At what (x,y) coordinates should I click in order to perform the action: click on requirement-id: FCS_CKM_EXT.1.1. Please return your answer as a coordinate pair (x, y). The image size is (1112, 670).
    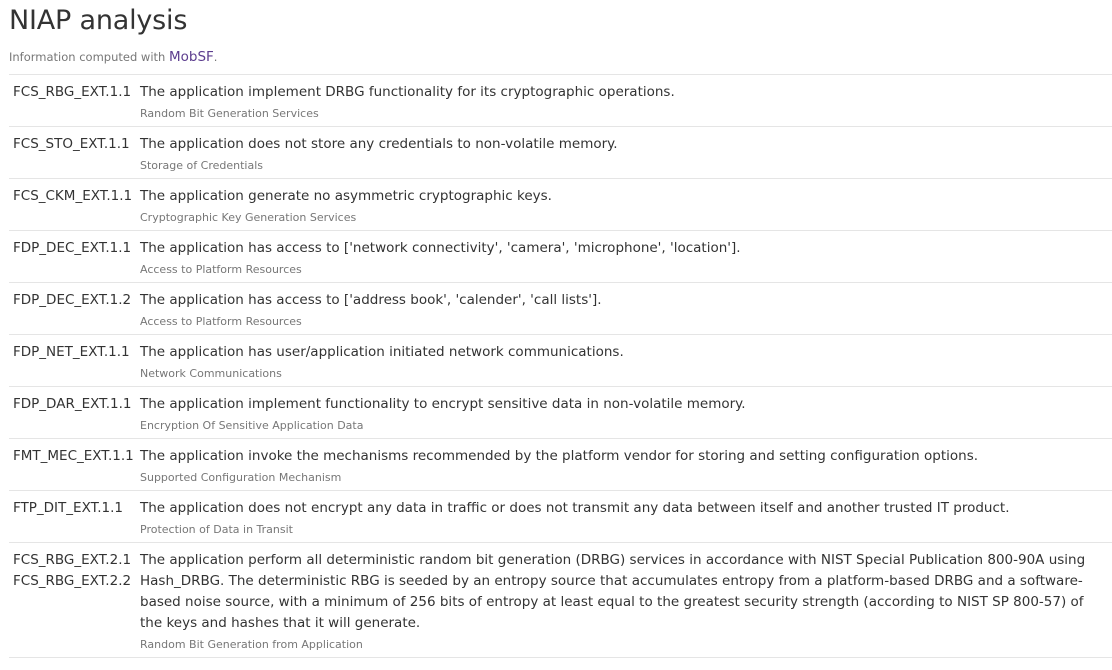
    Looking at the image, I should click on (73, 196).